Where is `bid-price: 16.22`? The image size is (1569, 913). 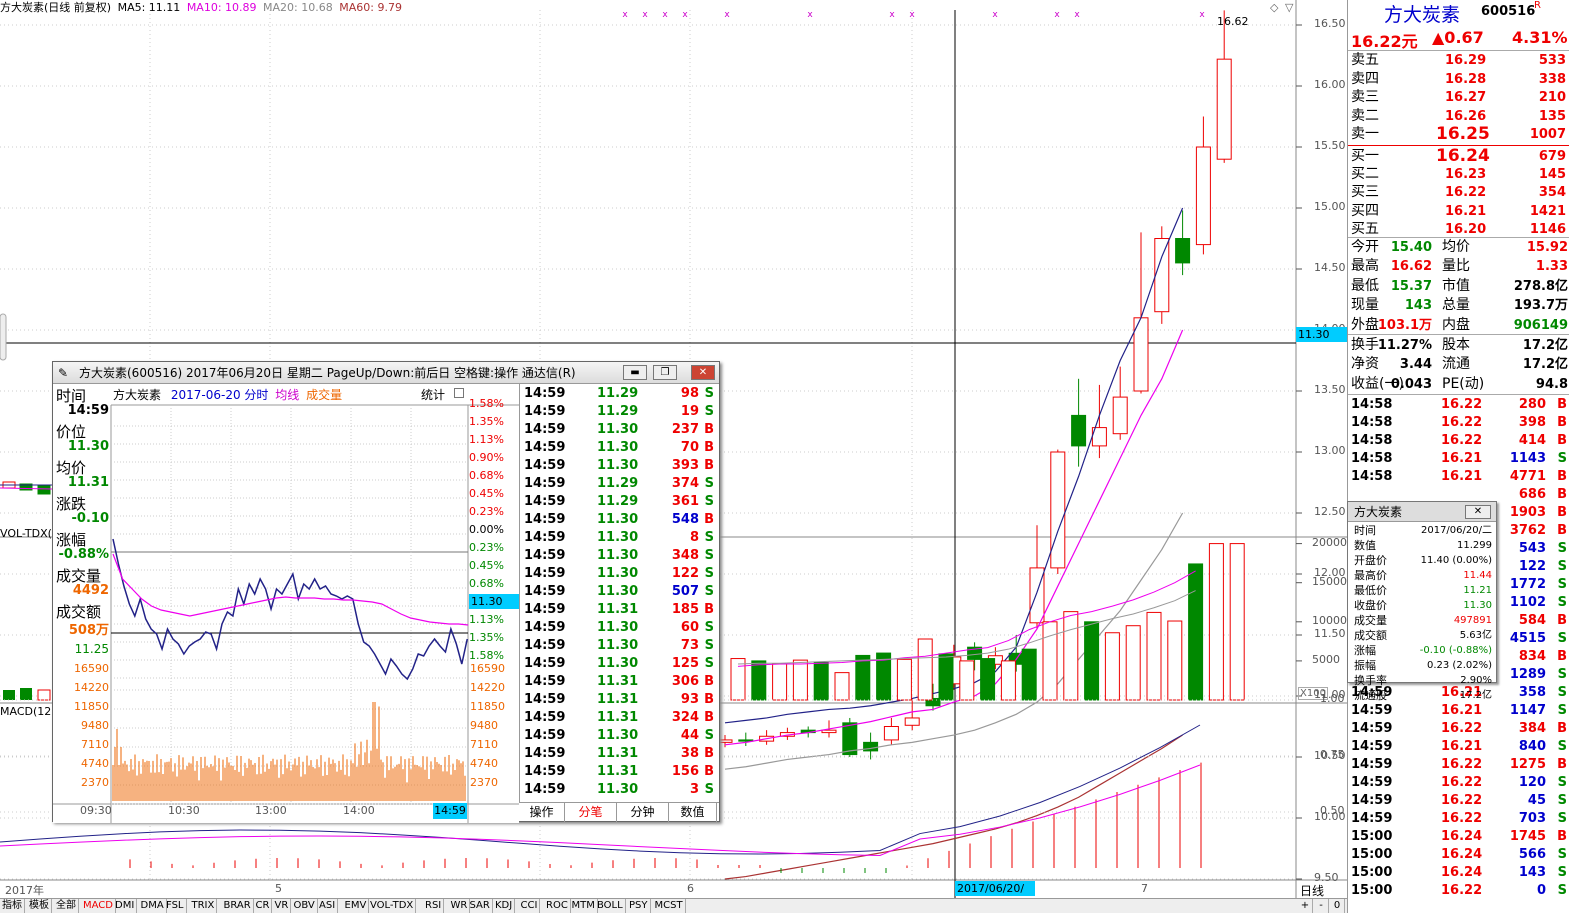
bid-price: 16.22 is located at coordinates (1466, 193).